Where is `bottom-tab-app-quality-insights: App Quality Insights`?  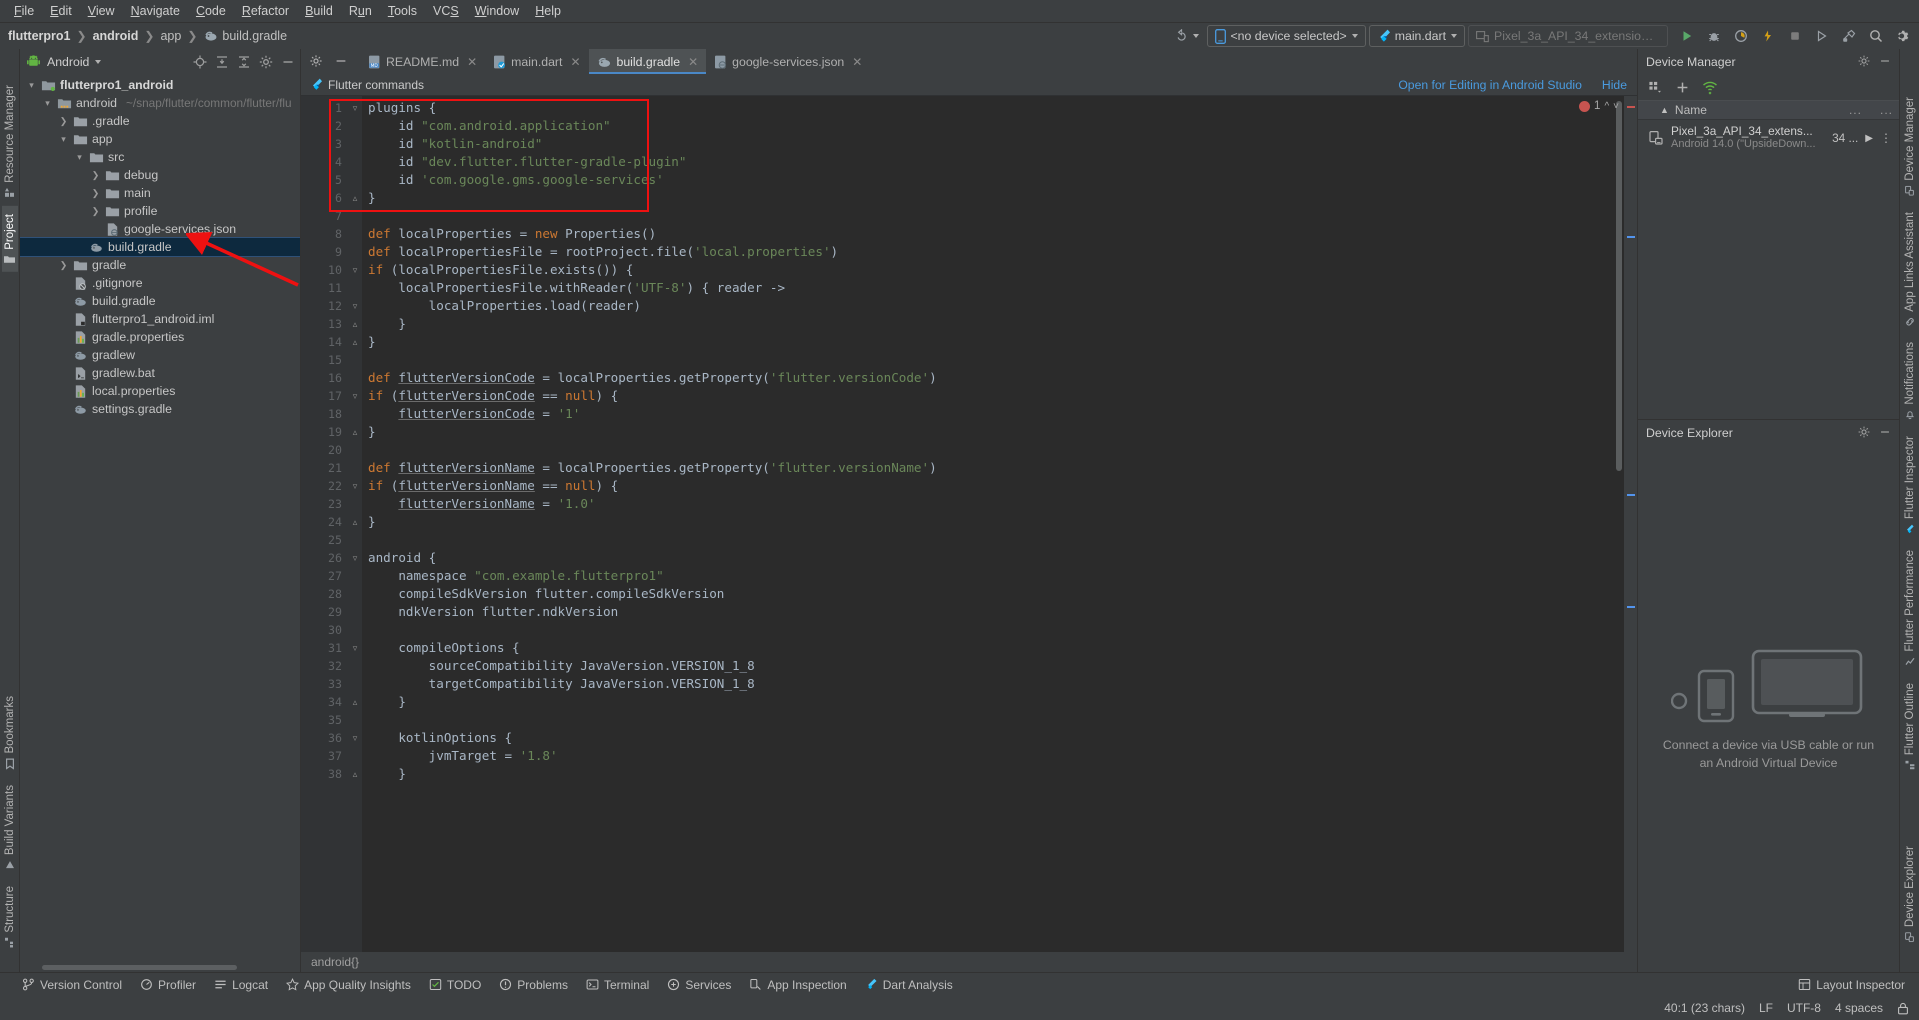
bottom-tab-app-quality-insights: App Quality Insights is located at coordinates (348, 985).